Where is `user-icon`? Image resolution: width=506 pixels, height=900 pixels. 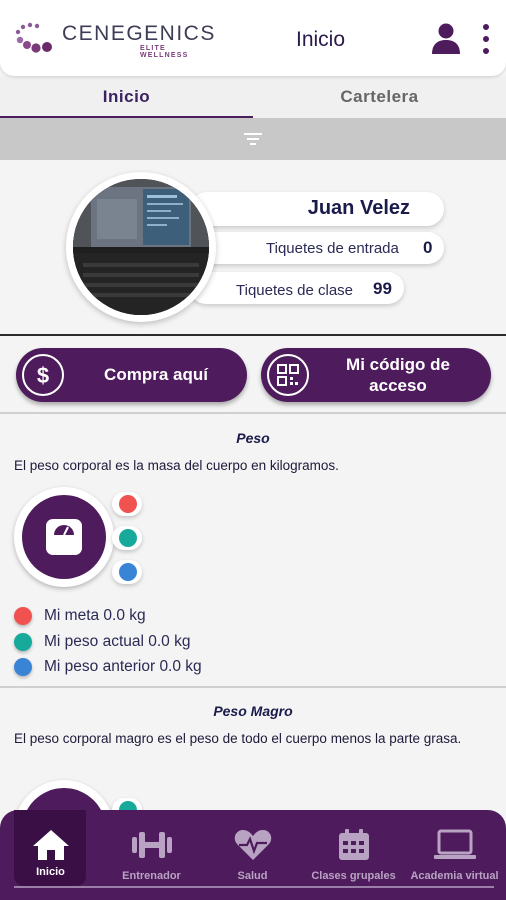
user-icon is located at coordinates (446, 38).